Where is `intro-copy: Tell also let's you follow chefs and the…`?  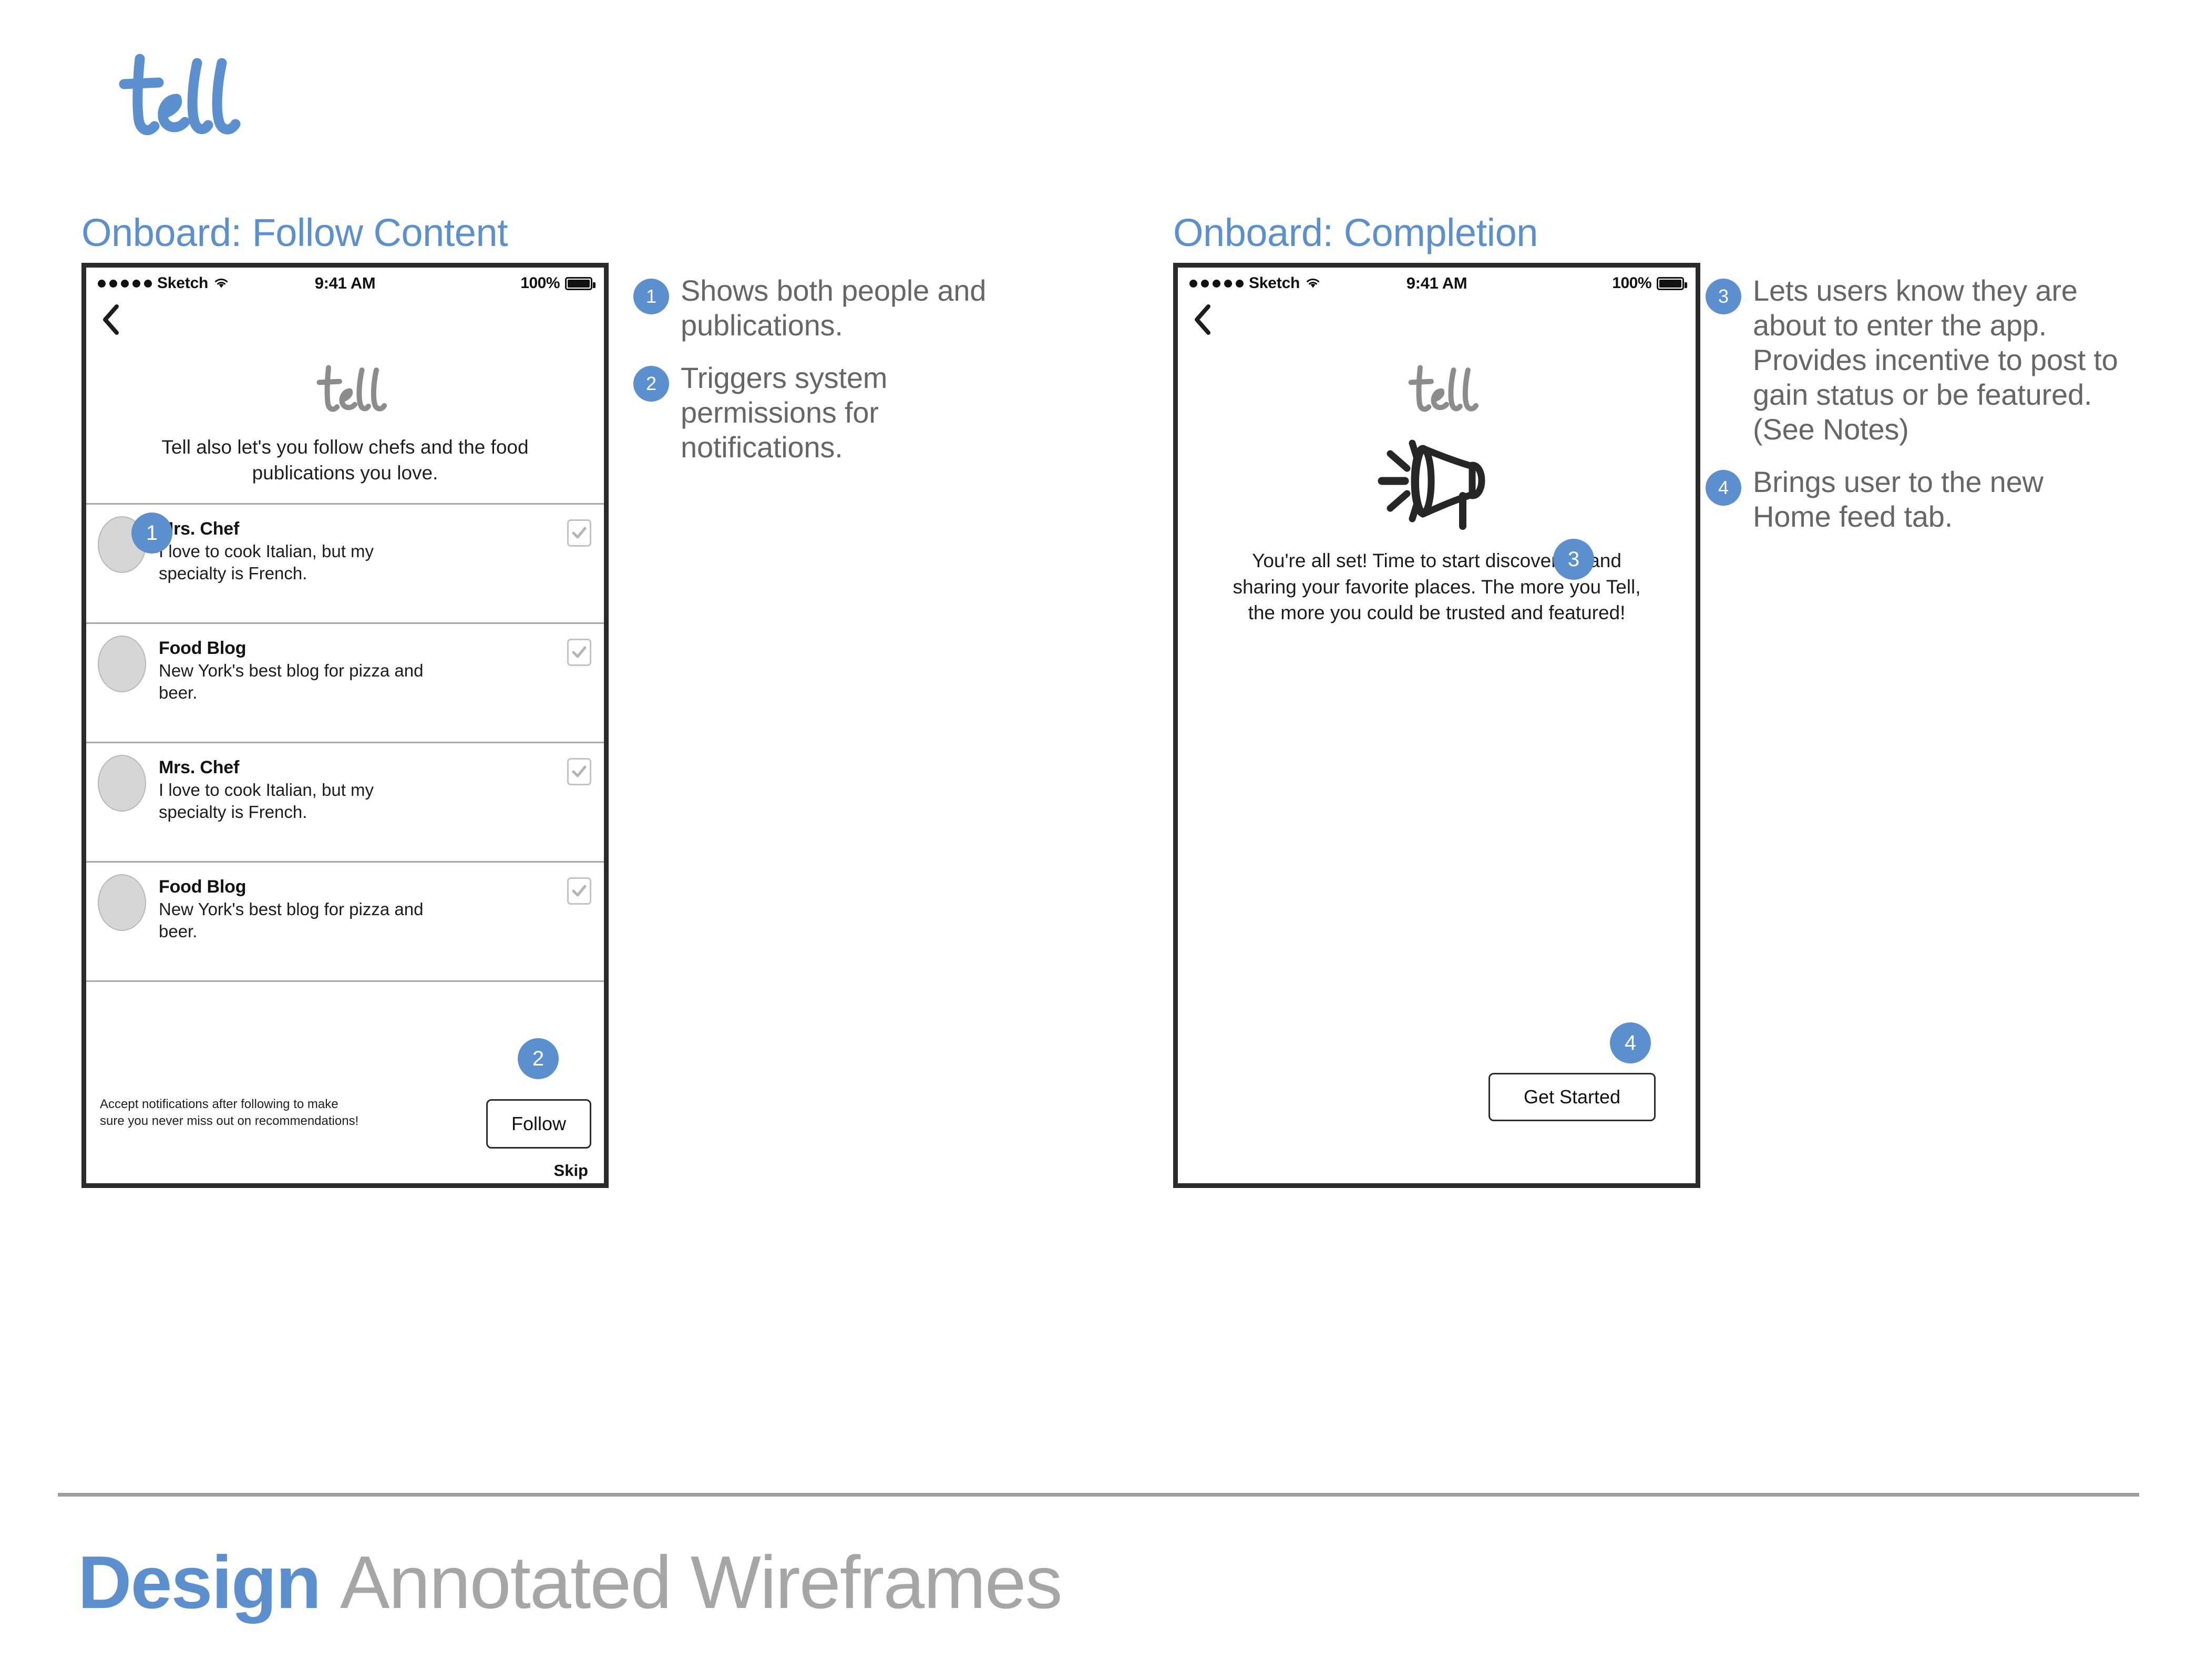
intro-copy: Tell also let's you follow chefs and the… is located at coordinates (345, 460).